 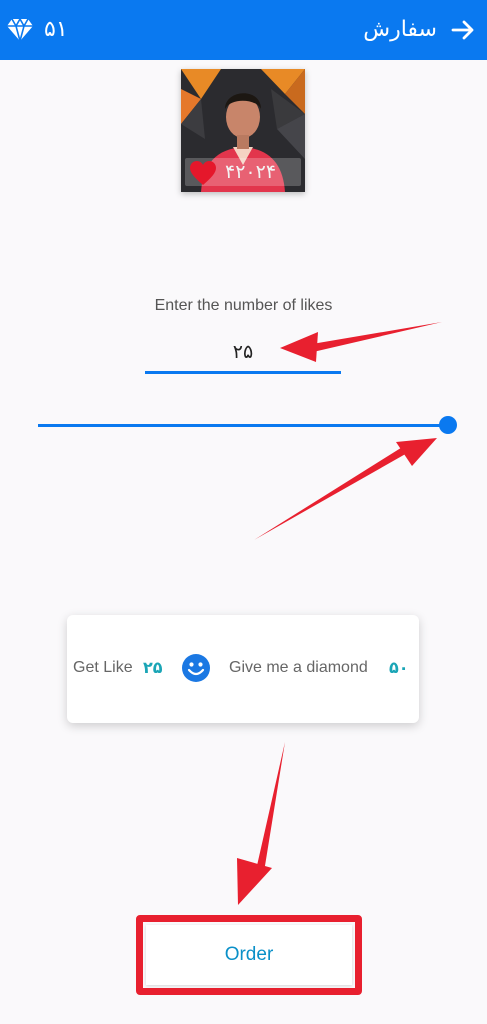 What do you see at coordinates (463, 30) in the screenshot?
I see `arrow-right-icon` at bounding box center [463, 30].